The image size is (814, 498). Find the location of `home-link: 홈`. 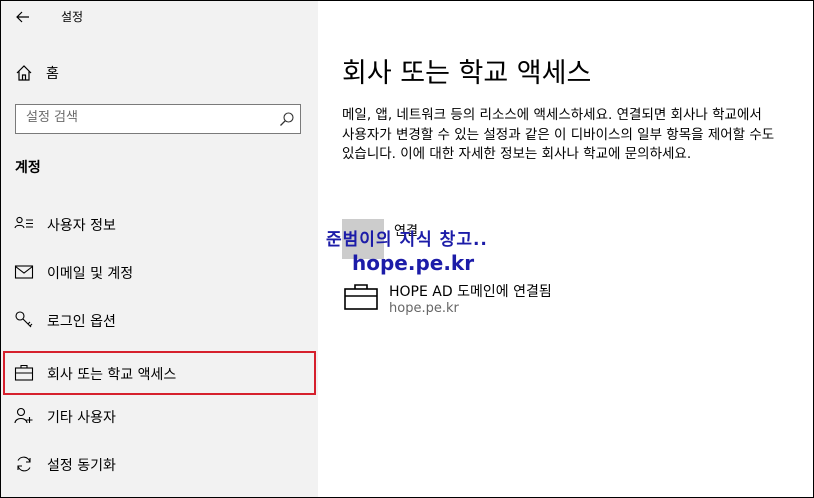

home-link: 홈 is located at coordinates (37, 73).